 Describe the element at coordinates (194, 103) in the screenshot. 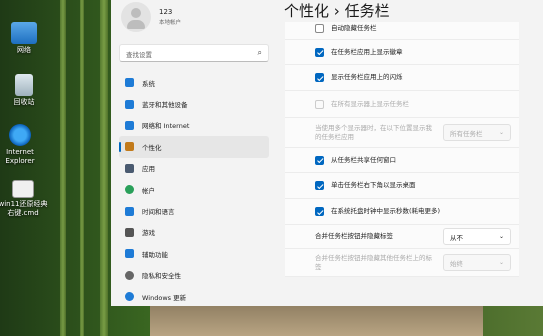

I see `sidebar-item-1: 蓝牙和其他设备` at that location.